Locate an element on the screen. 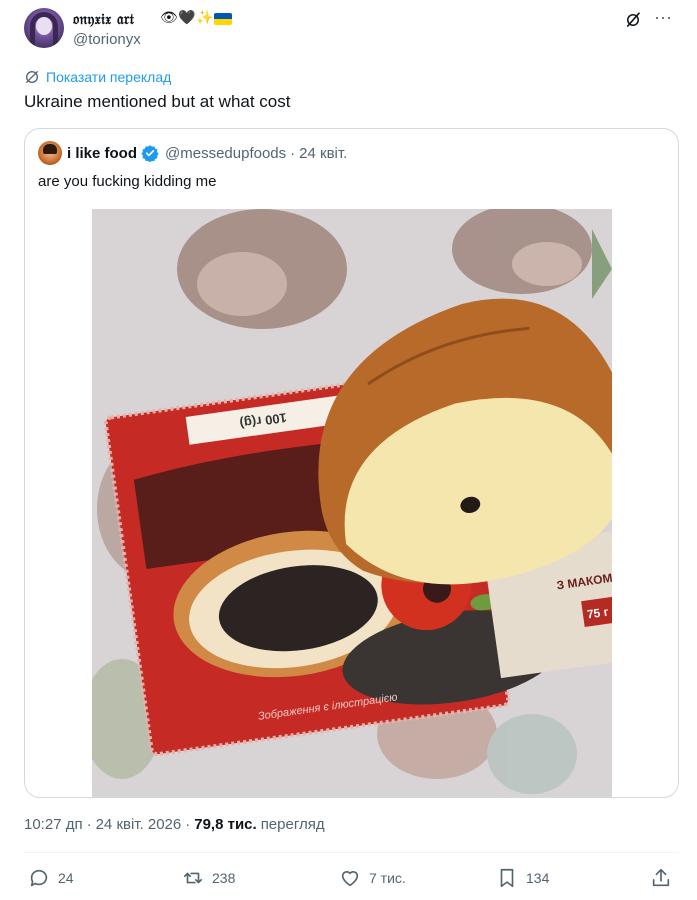  quoted-tweet-header: i like food @messedupfoods · 24 квіт. is located at coordinates (193, 153).